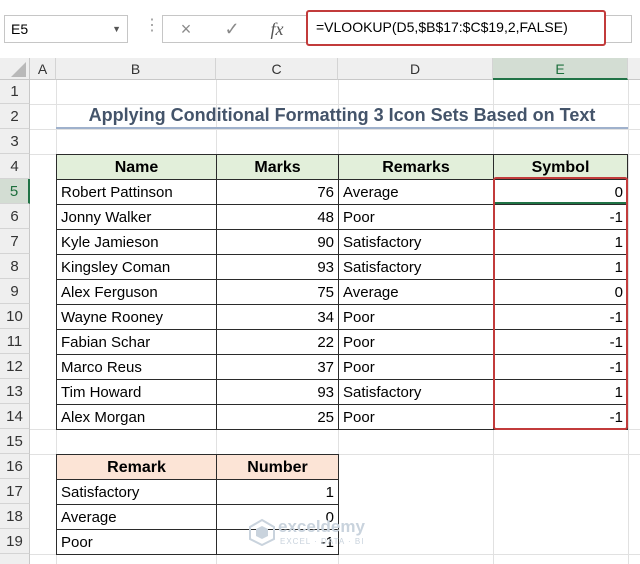  What do you see at coordinates (262, 532) in the screenshot?
I see `exceldemy-logo-icon` at bounding box center [262, 532].